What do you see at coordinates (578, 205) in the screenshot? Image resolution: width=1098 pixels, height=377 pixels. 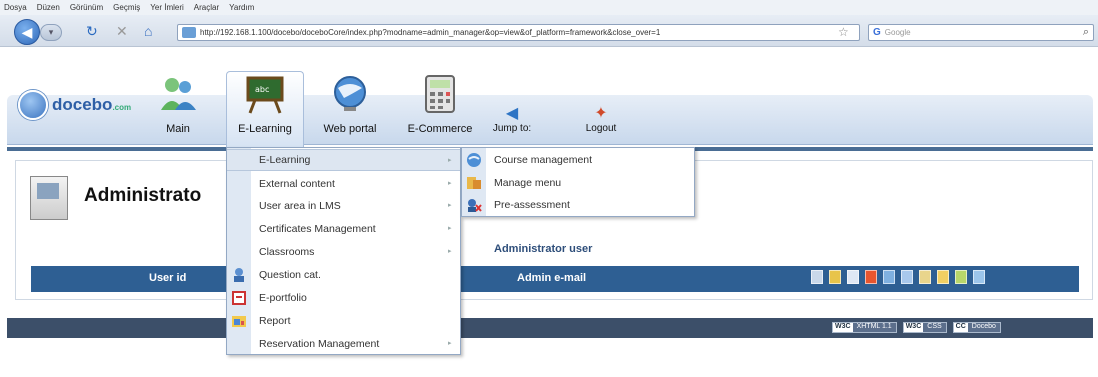 I see `menu-item-pre-assessment: Pre-assessment` at bounding box center [578, 205].